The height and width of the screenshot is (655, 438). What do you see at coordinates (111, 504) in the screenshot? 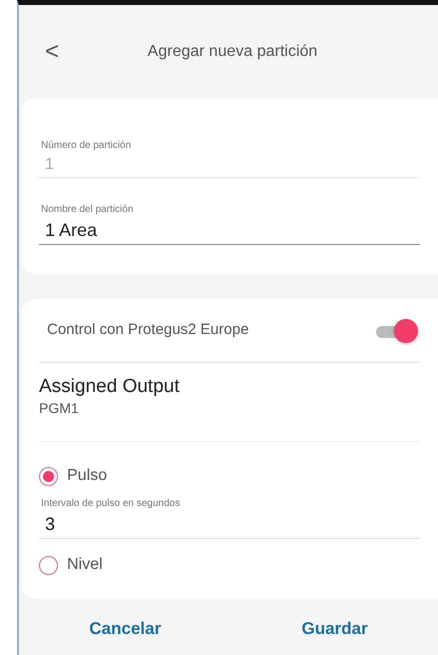
I see `field-label: Intervalo de pulso en segundos` at bounding box center [111, 504].